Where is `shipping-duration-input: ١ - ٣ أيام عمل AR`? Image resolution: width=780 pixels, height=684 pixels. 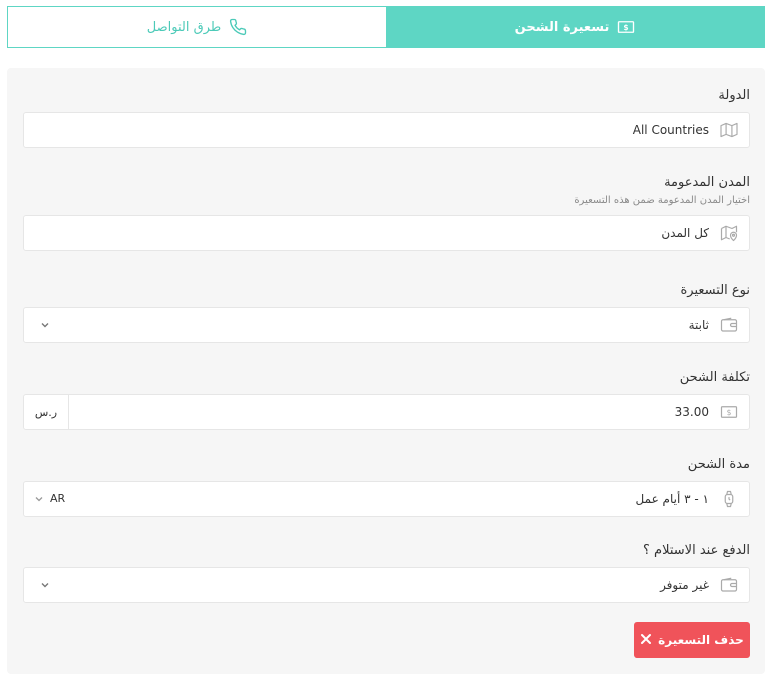
shipping-duration-input: ١ - ٣ أيام عمل AR is located at coordinates (386, 499).